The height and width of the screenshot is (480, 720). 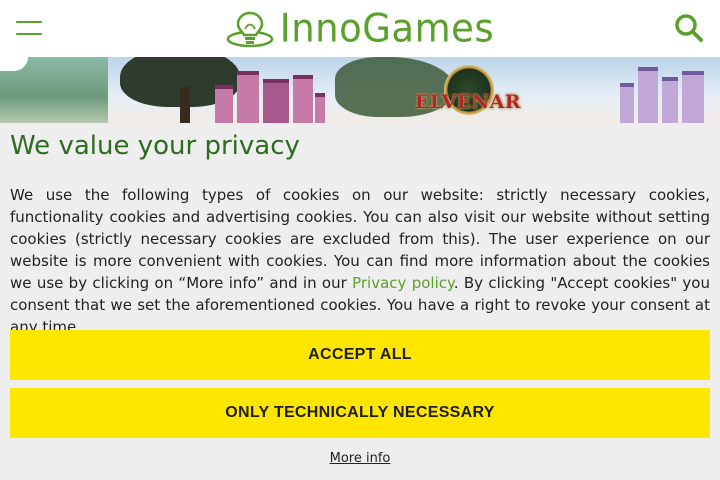 I want to click on elven-castle-illustration, so click(x=665, y=93).